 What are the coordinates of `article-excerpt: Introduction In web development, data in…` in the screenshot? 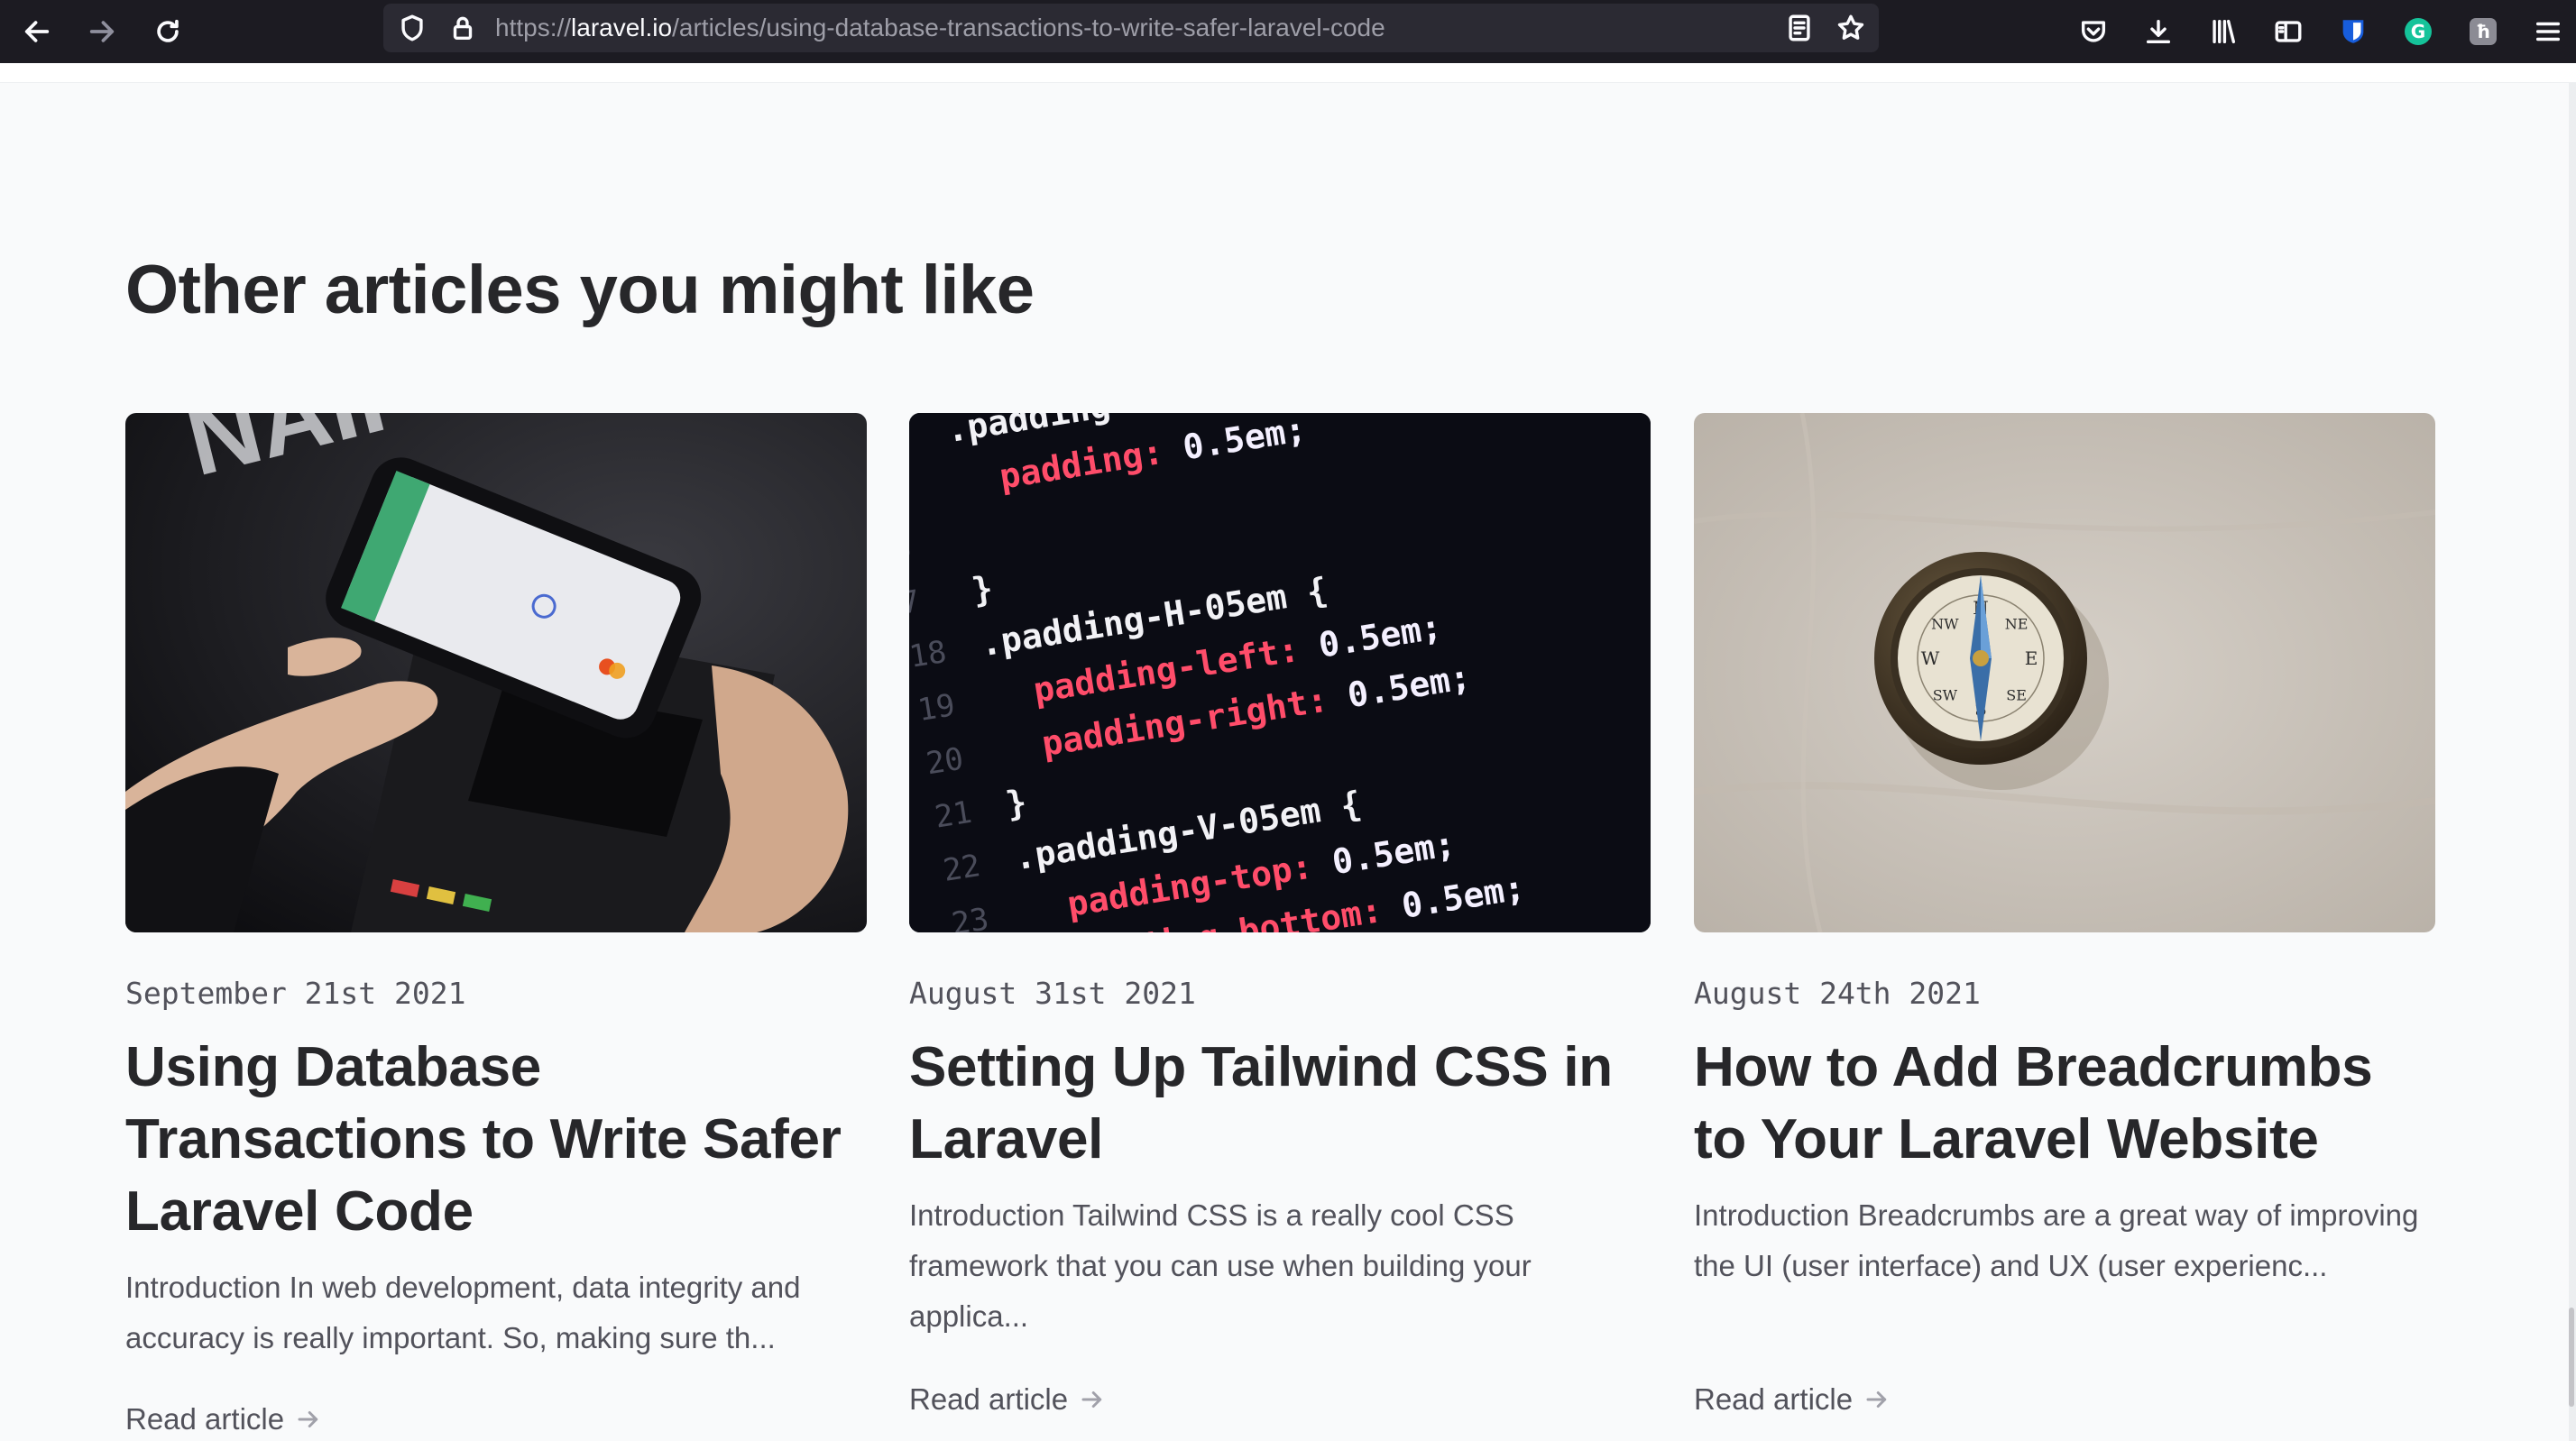 It's located at (463, 1312).